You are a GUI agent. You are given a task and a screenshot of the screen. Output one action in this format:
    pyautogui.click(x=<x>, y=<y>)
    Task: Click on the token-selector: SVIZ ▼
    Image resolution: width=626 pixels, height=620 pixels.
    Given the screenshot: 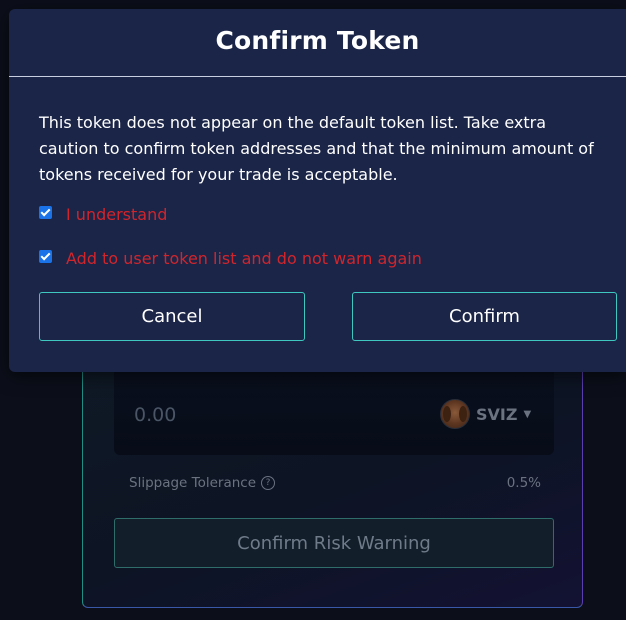 What is the action you would take?
    pyautogui.click(x=485, y=414)
    